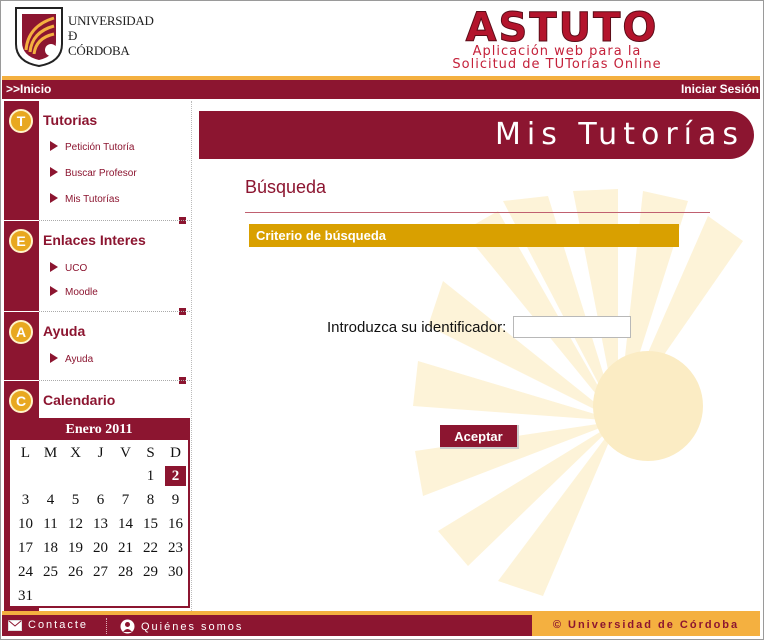 The height and width of the screenshot is (640, 764). I want to click on sidebar-section-enlaces: E Enlaces Interes UCO Moodle, so click(97, 268).